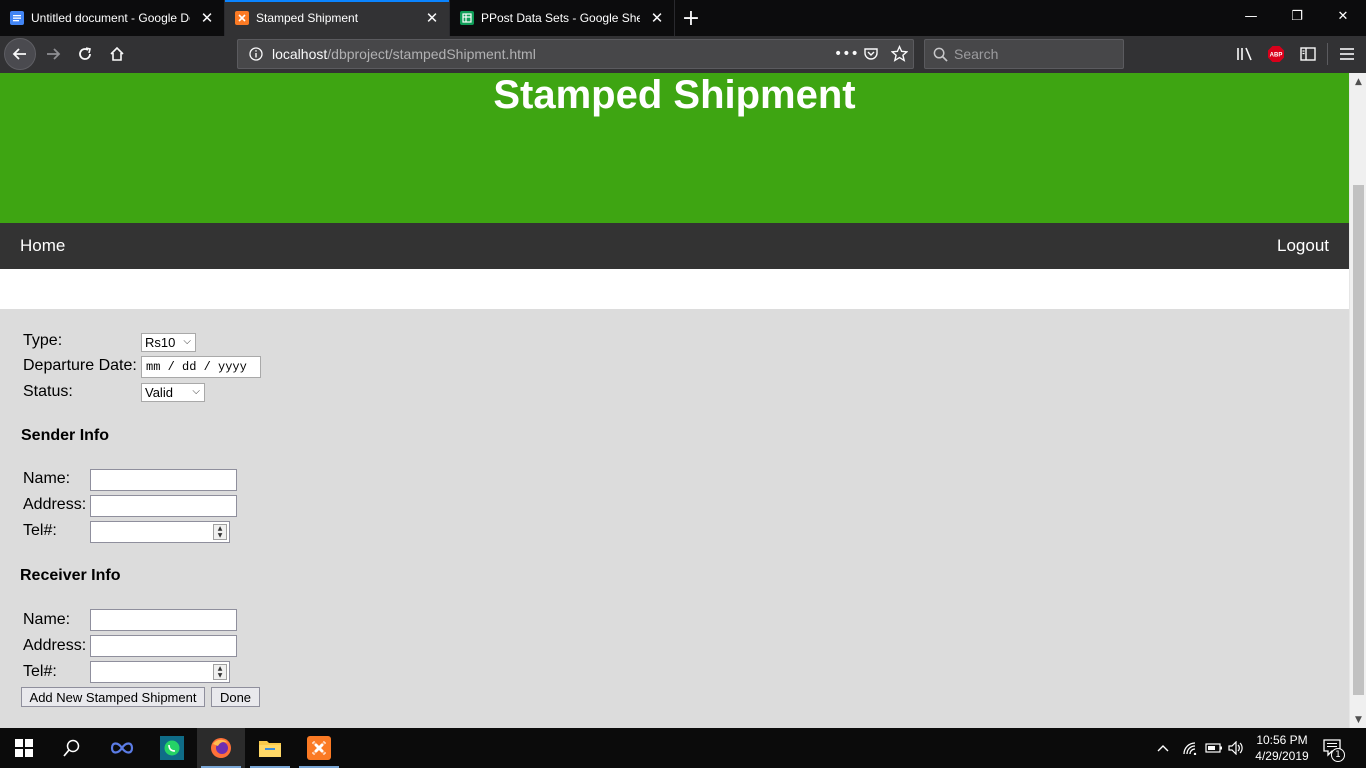 The width and height of the screenshot is (1366, 768). Describe the element at coordinates (55, 645) in the screenshot. I see `receiver-address-label: Address:` at that location.